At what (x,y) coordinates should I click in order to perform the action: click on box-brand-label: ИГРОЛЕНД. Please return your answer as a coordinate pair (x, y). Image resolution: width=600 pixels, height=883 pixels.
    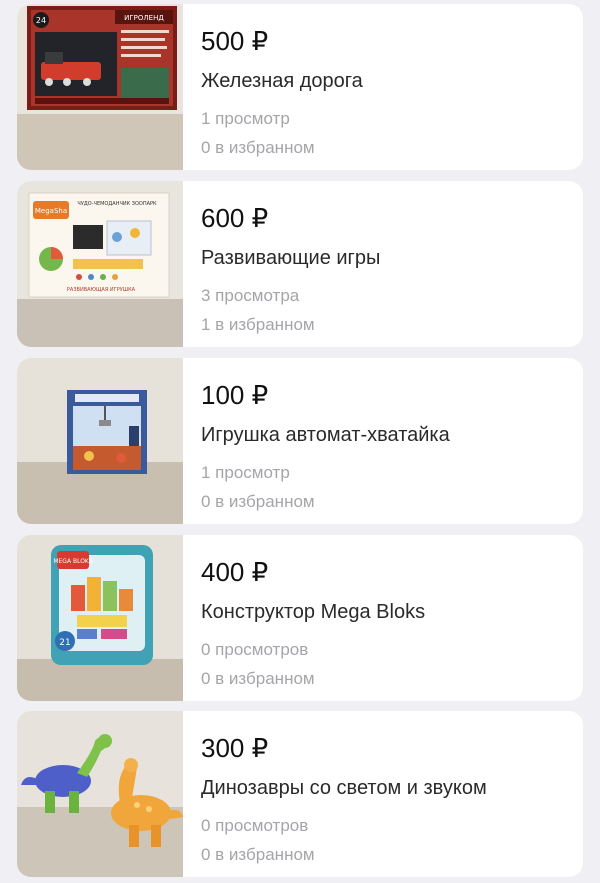
    Looking at the image, I should click on (144, 18).